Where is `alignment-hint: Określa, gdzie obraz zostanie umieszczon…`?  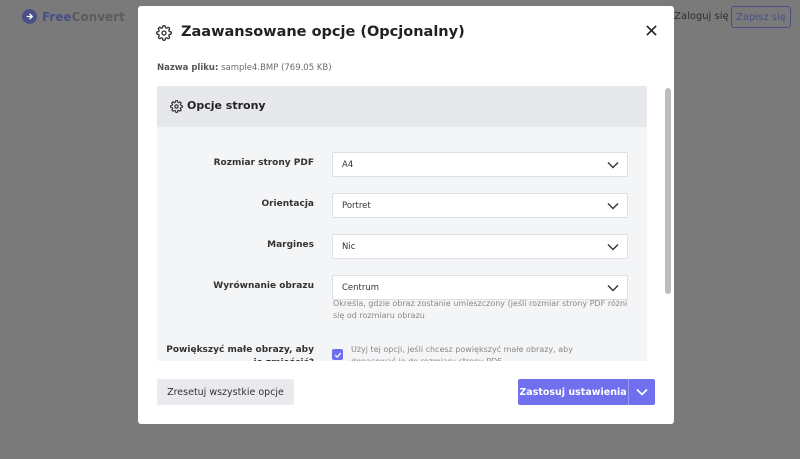
alignment-hint: Określa, gdzie obraz zostanie umieszczon… is located at coordinates (480, 309).